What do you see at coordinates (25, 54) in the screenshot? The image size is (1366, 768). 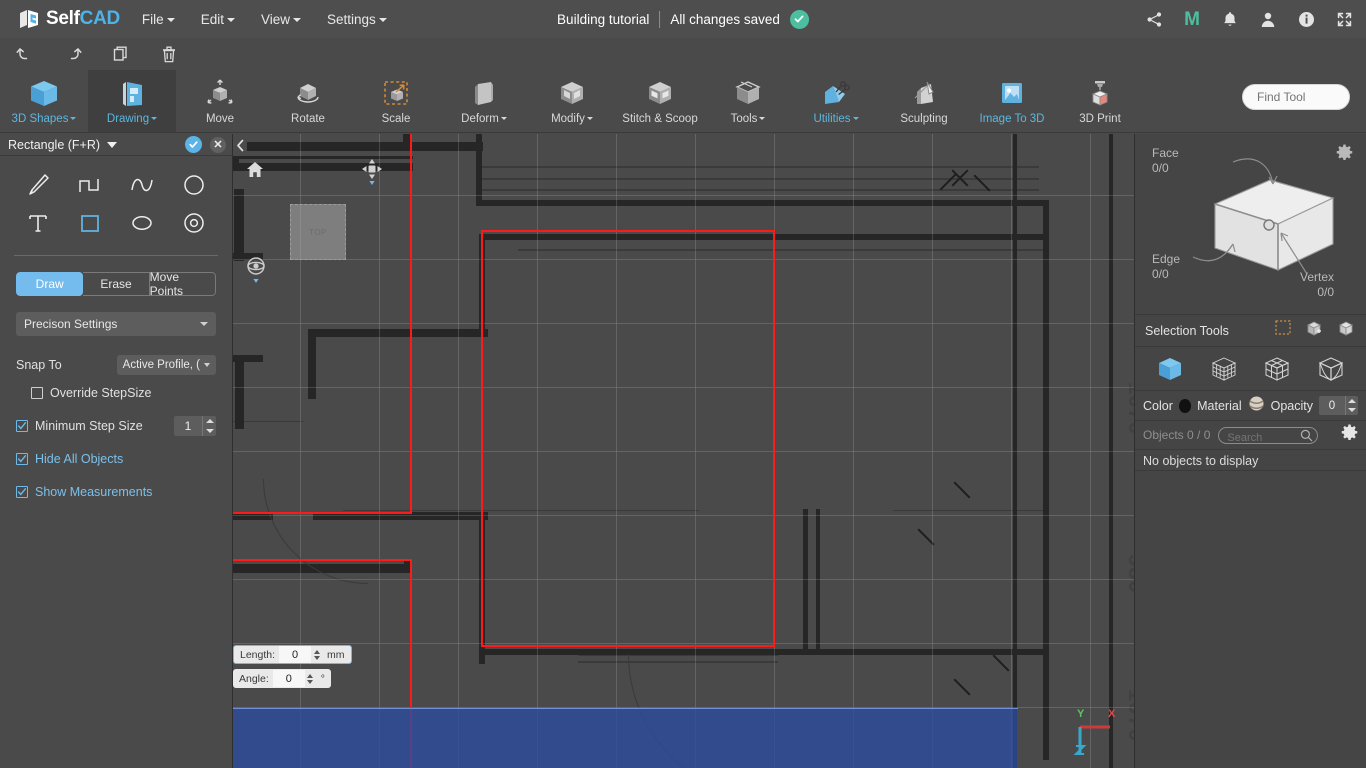 I see `undo-button` at bounding box center [25, 54].